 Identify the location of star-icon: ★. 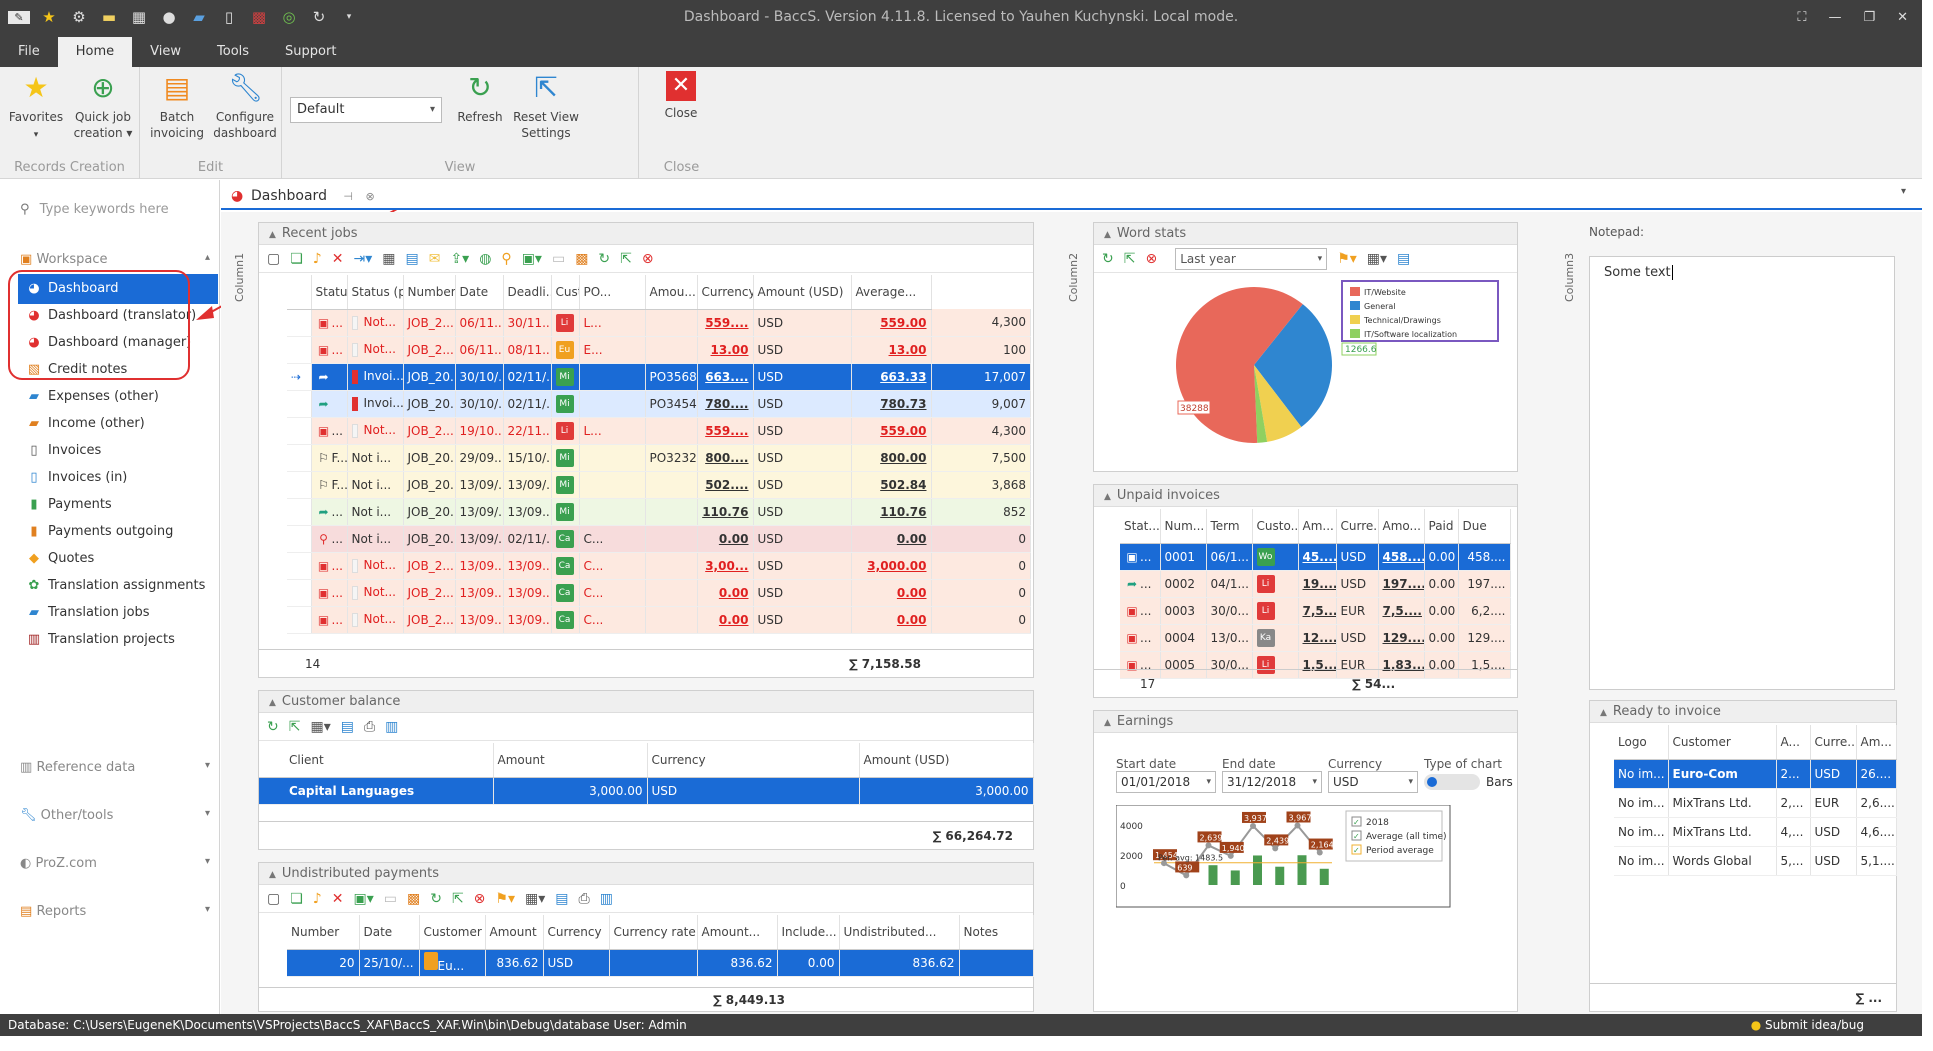
(49, 17).